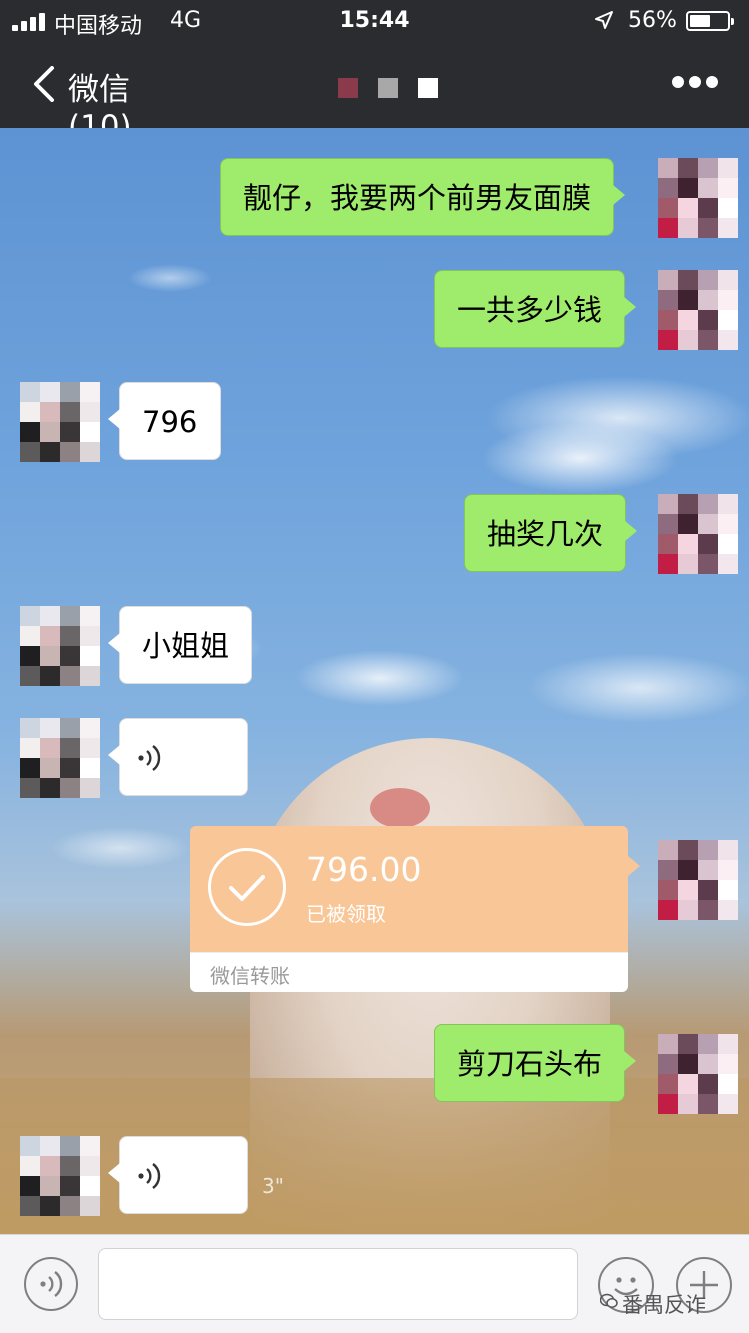  I want to click on message-bubble-sent: 抽奖几次, so click(551, 533).